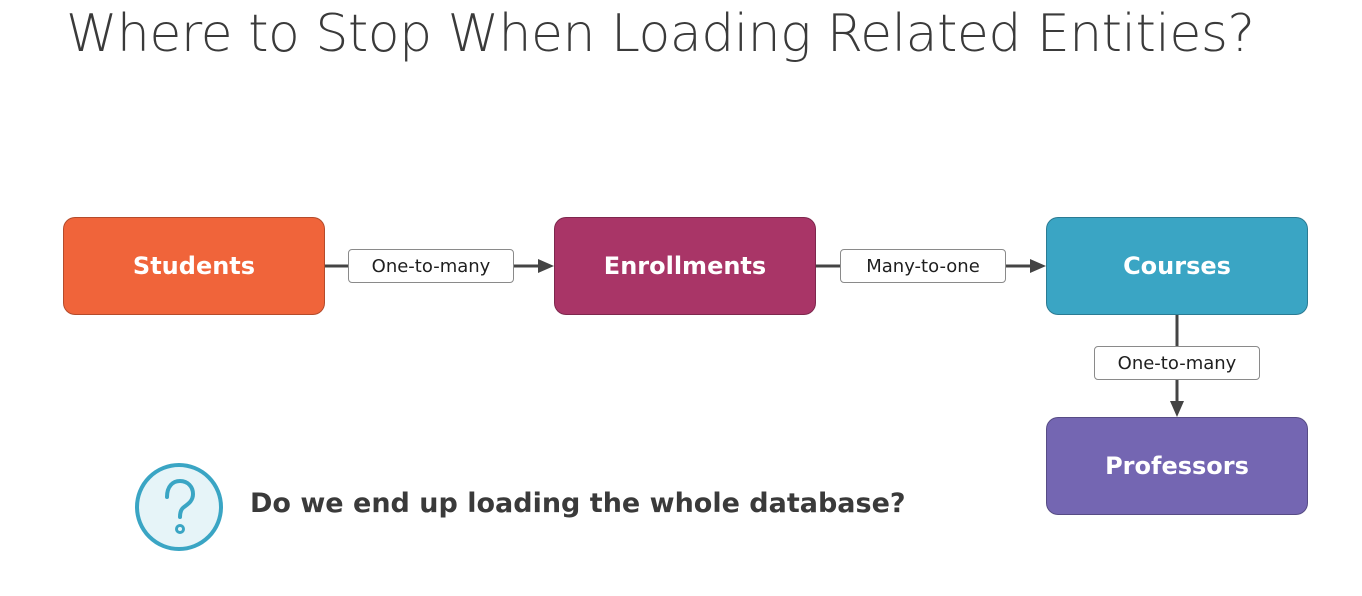 The width and height of the screenshot is (1362, 596). Describe the element at coordinates (546, 266) in the screenshot. I see `arrowhead-enrollments` at that location.